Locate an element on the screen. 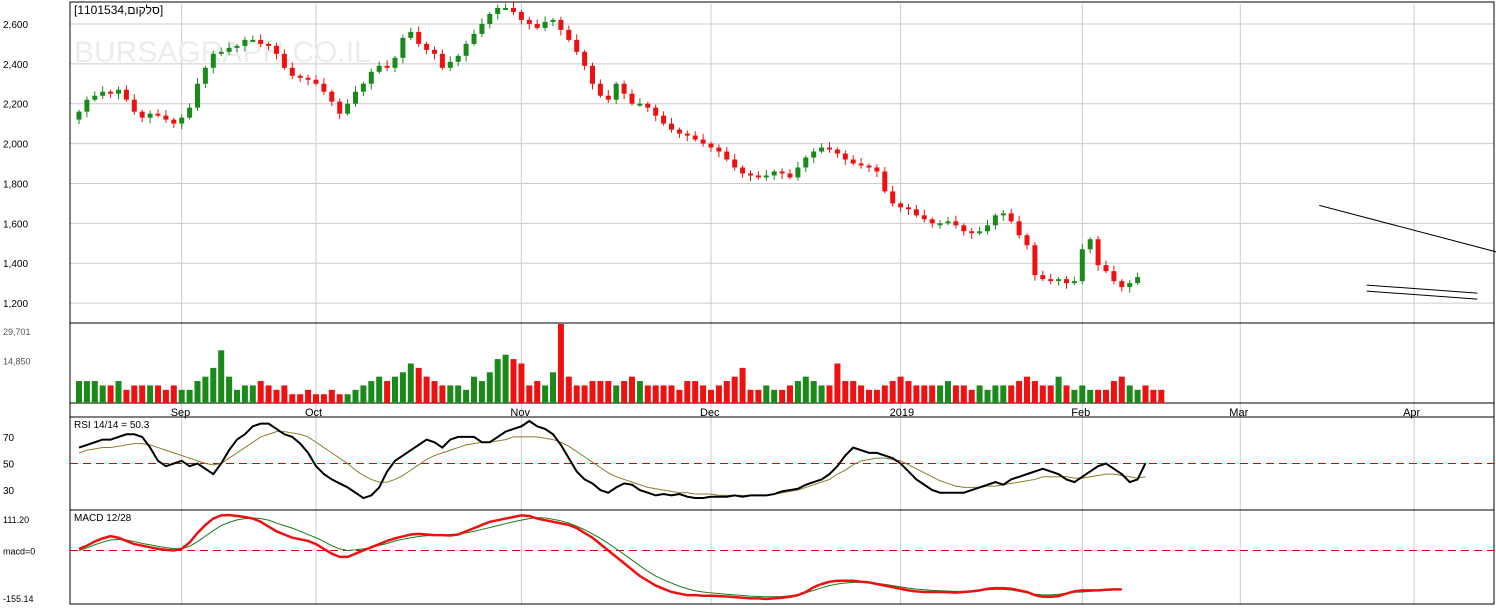 The height and width of the screenshot is (611, 1496). month-label: Apr is located at coordinates (1411, 413).